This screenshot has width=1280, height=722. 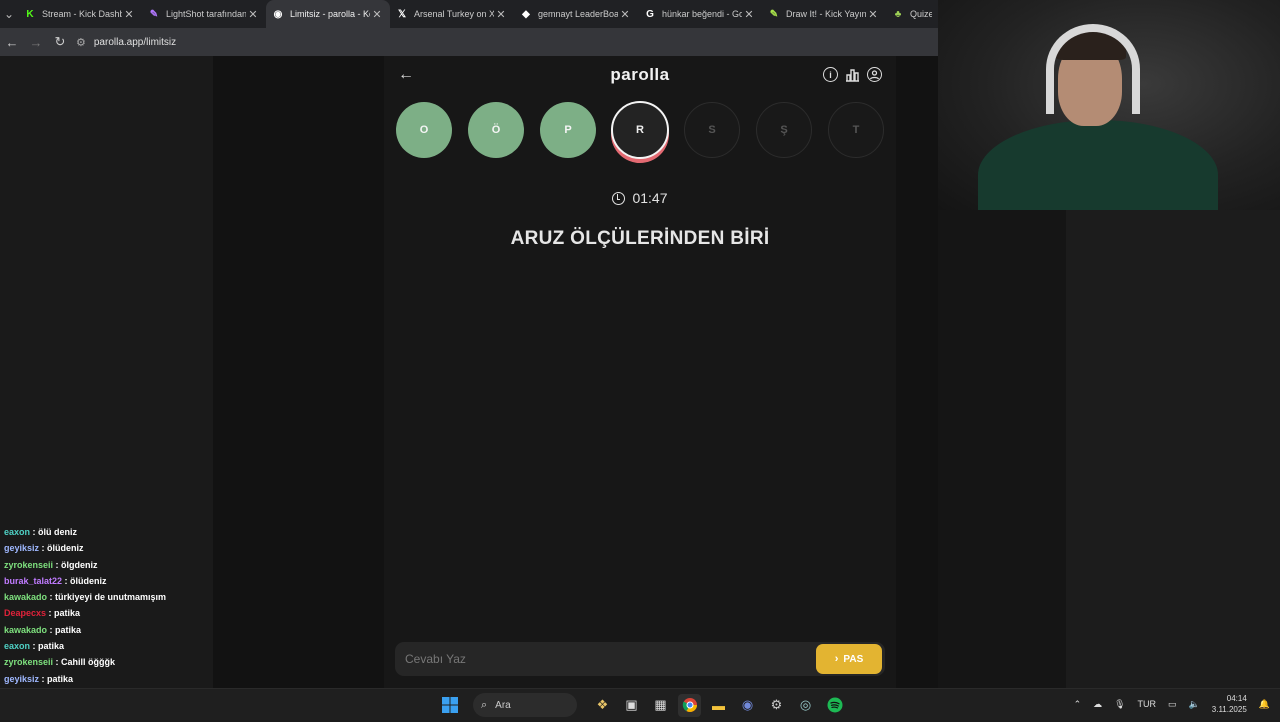 I want to click on clock-area: 04:14 3.11.2025, so click(x=1229, y=704).